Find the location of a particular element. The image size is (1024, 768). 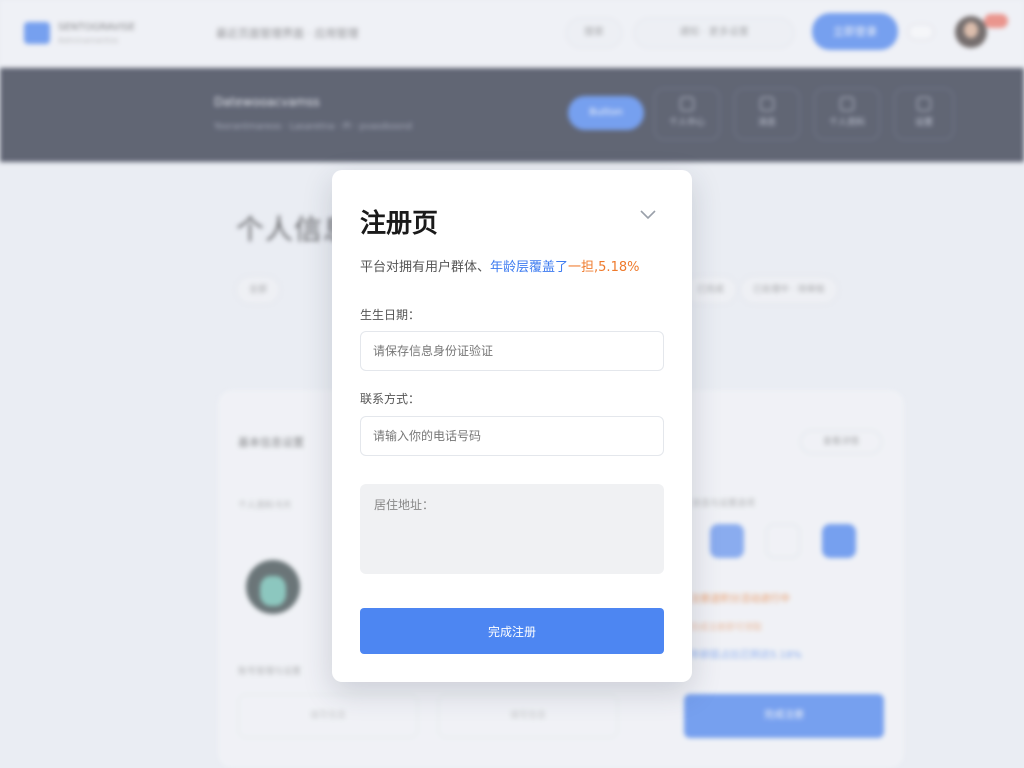

birthdate-input is located at coordinates (512, 351).